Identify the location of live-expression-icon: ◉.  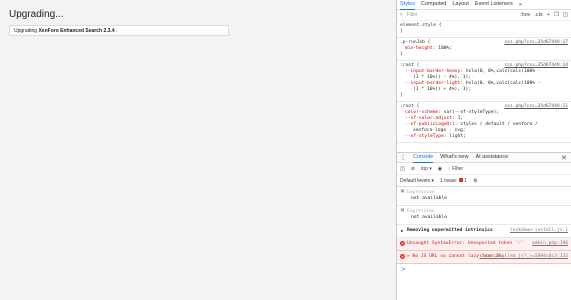
(440, 169).